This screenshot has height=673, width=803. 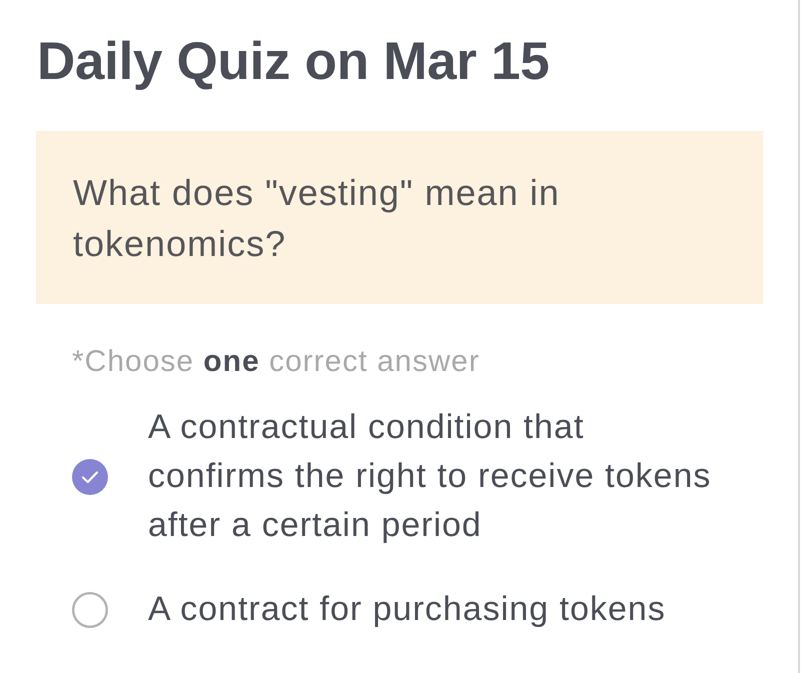 I want to click on instruction-text: *Choose one correct answer, so click(x=276, y=362).